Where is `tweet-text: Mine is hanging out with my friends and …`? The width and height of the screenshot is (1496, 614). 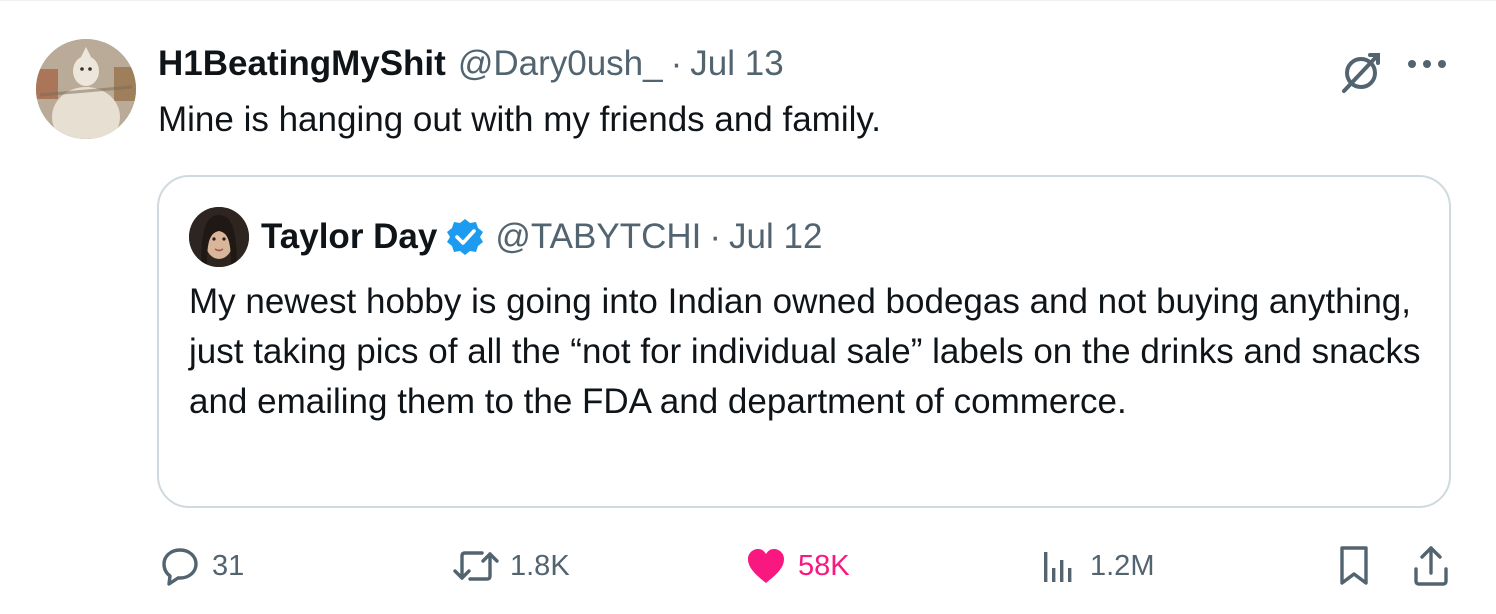 tweet-text: Mine is hanging out with my friends and … is located at coordinates (520, 119).